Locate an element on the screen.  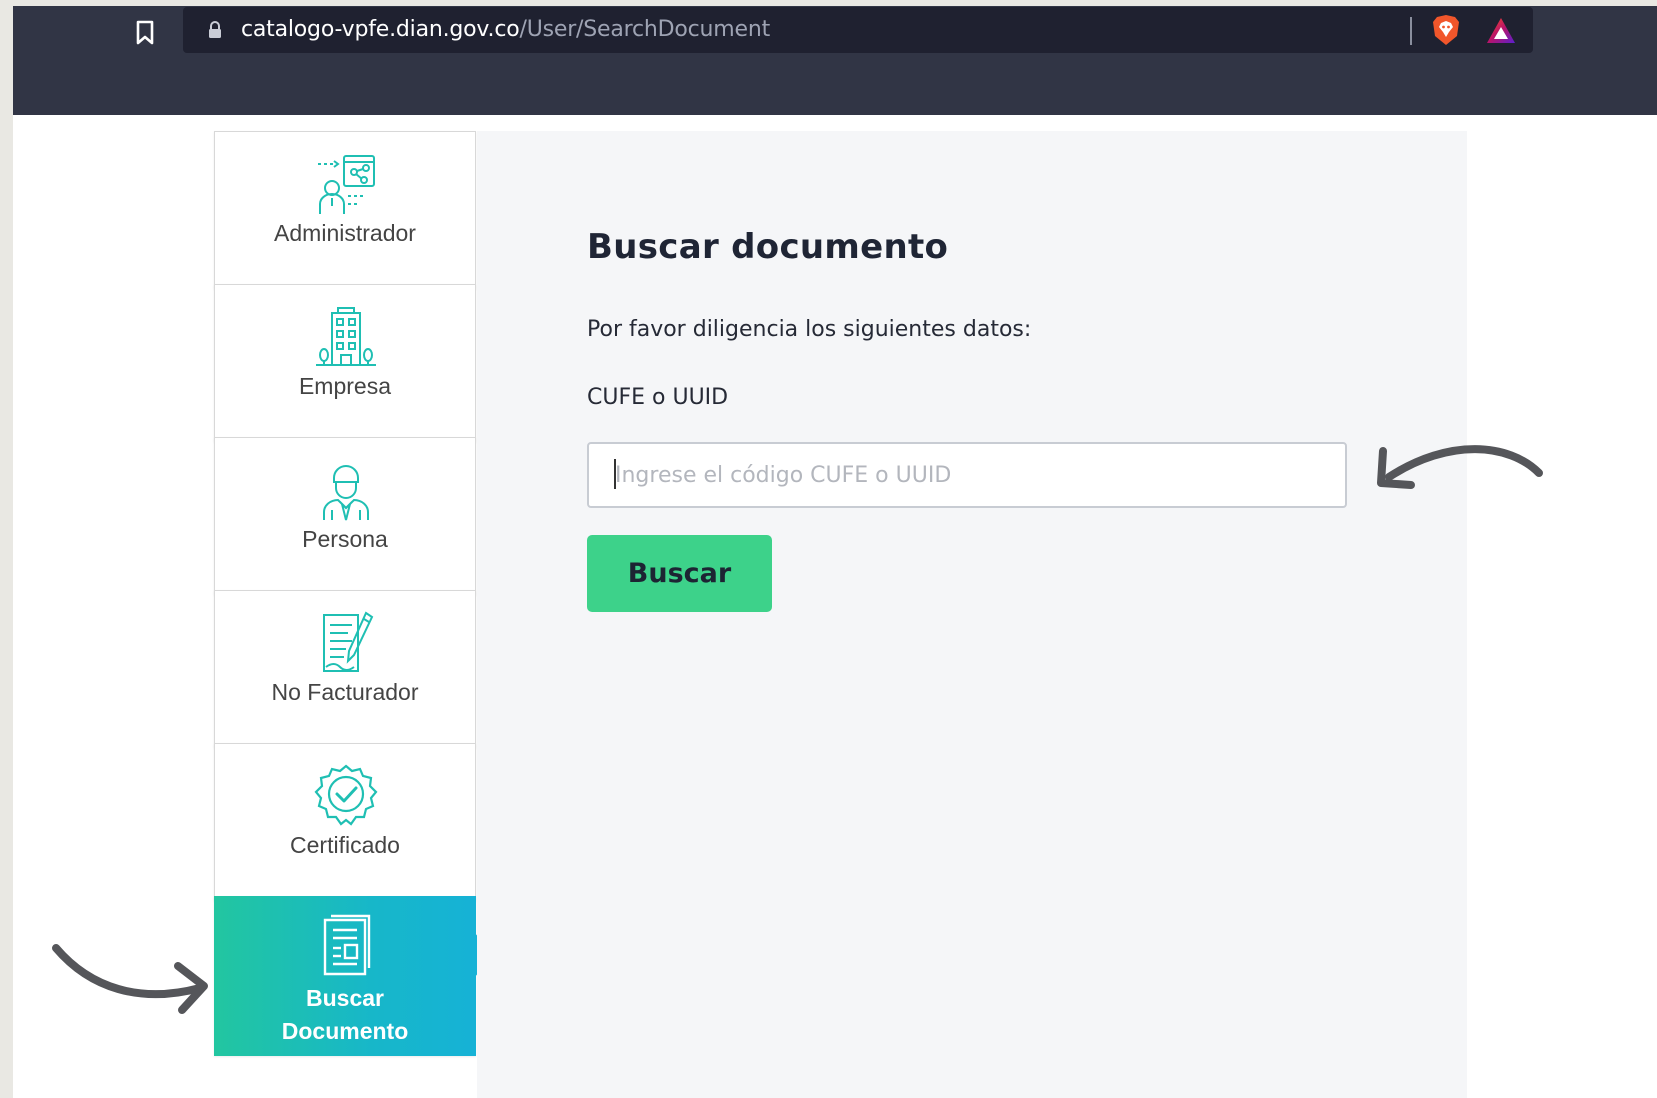
sidebar-item-label: Empresa is located at coordinates (345, 386).